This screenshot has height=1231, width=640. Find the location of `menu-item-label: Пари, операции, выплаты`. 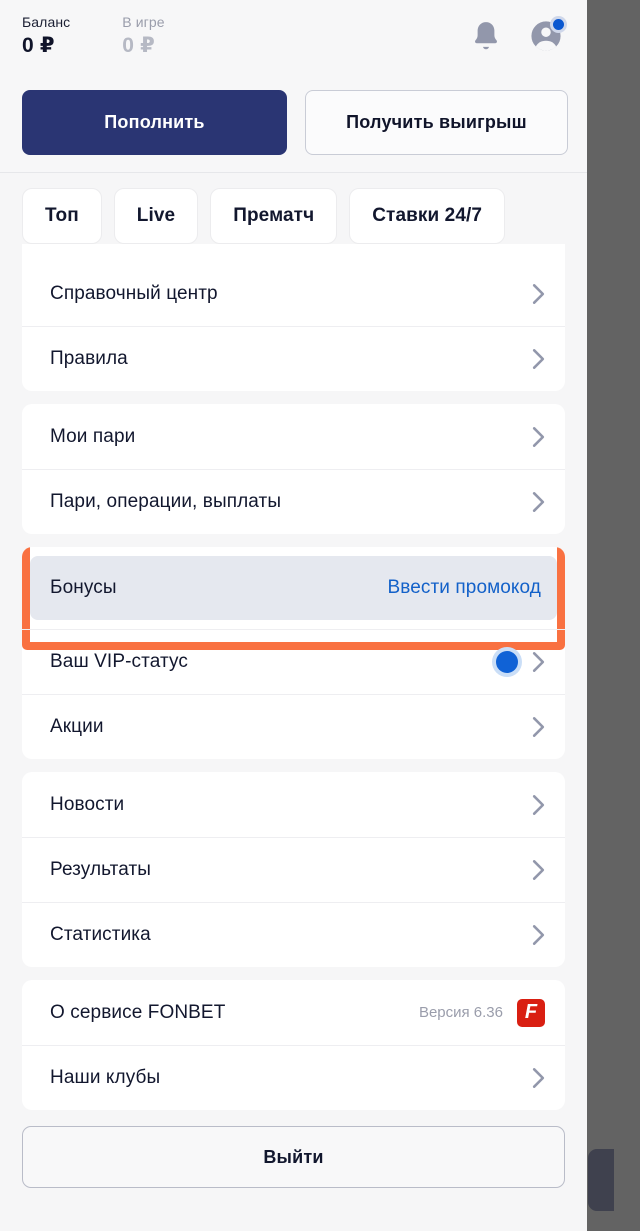

menu-item-label: Пари, операции, выплаты is located at coordinates (166, 501).